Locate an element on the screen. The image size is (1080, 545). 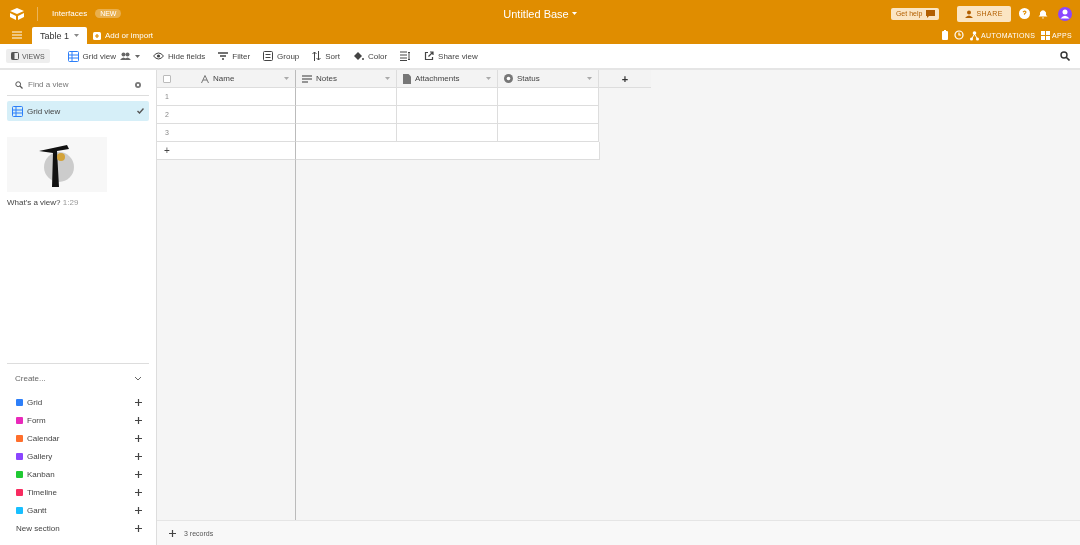
color-button: Color is located at coordinates (370, 56).